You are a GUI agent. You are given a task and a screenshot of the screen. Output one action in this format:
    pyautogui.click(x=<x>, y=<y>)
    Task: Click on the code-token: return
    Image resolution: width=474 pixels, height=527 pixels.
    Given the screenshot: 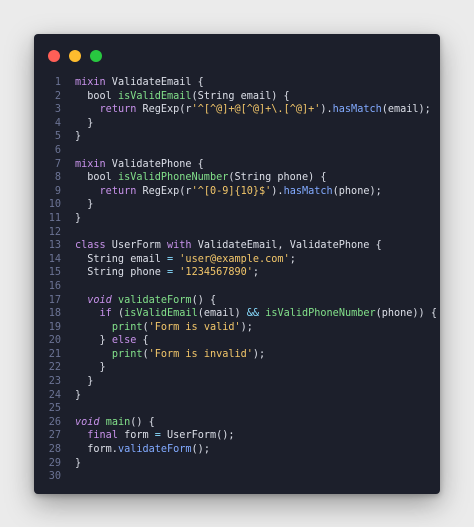 What is the action you would take?
    pyautogui.click(x=118, y=110)
    